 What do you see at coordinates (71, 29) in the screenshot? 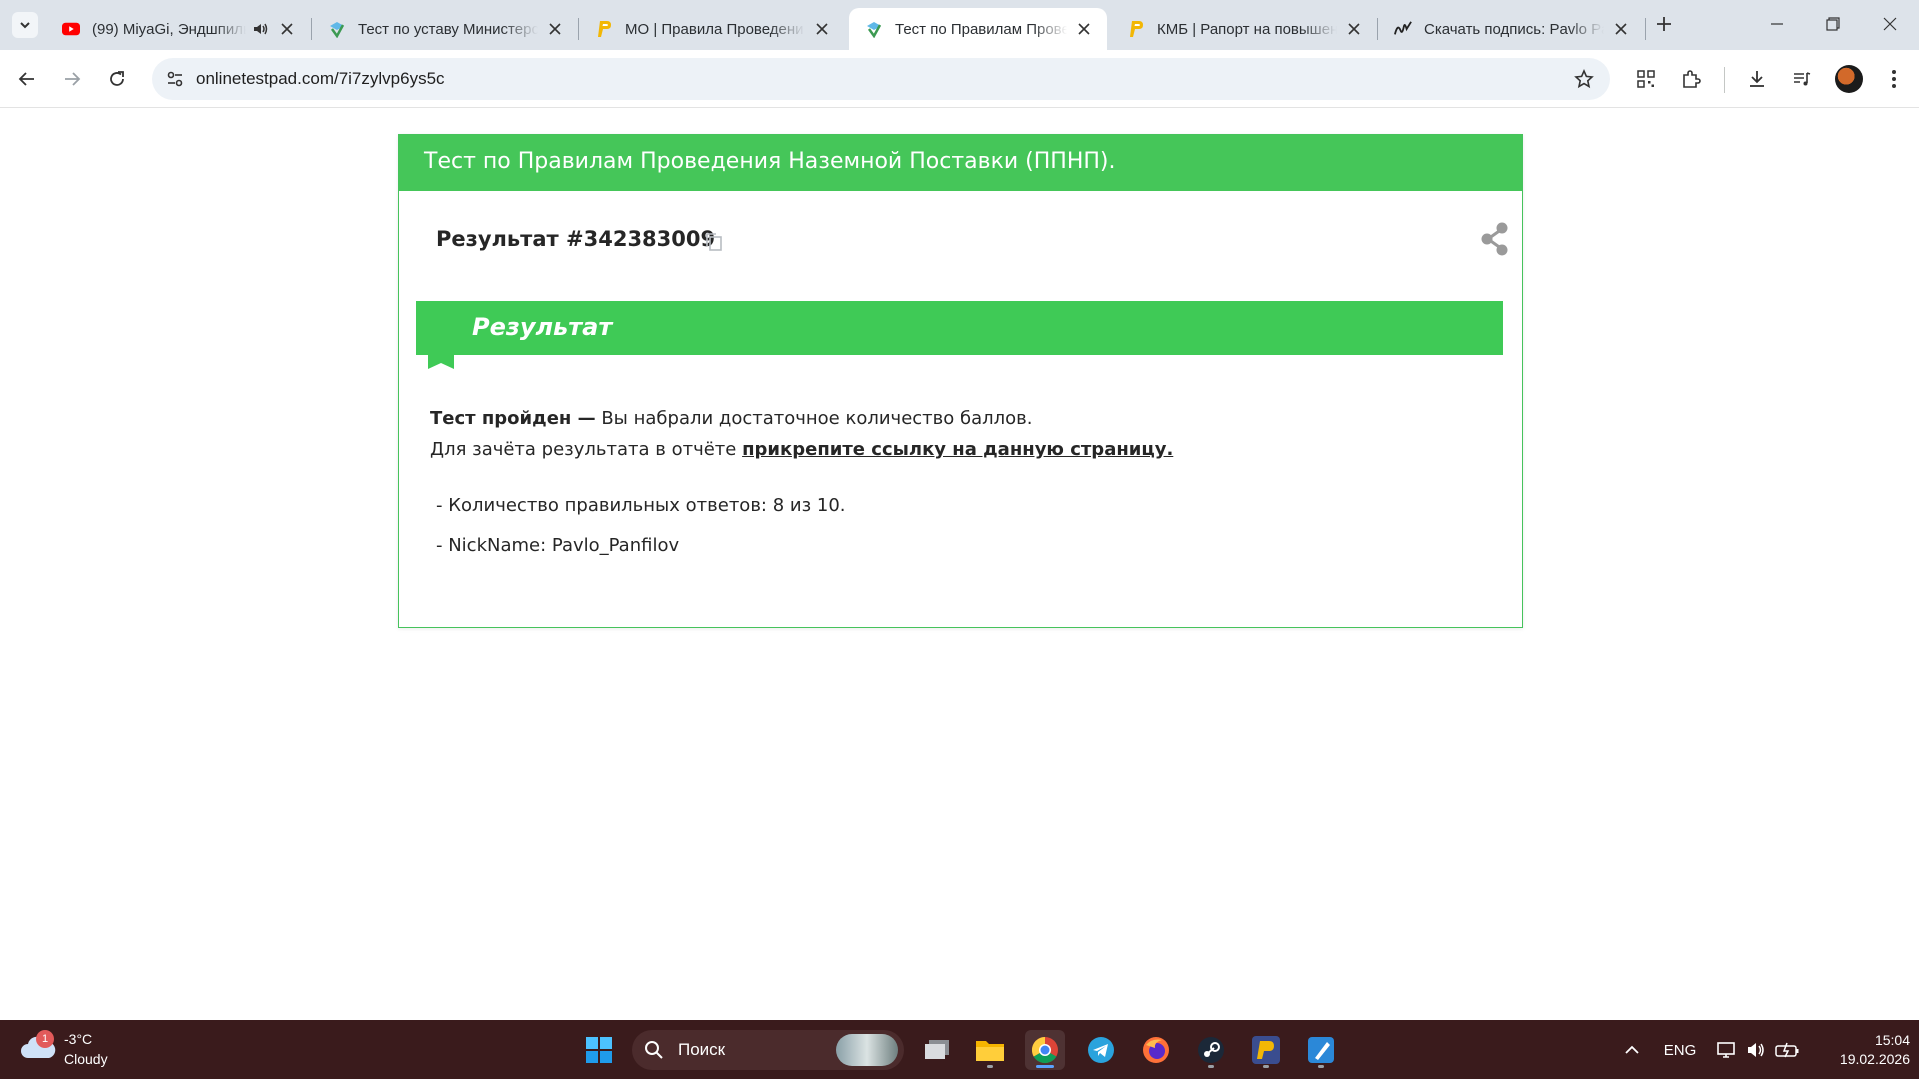
I see `youtube-icon` at bounding box center [71, 29].